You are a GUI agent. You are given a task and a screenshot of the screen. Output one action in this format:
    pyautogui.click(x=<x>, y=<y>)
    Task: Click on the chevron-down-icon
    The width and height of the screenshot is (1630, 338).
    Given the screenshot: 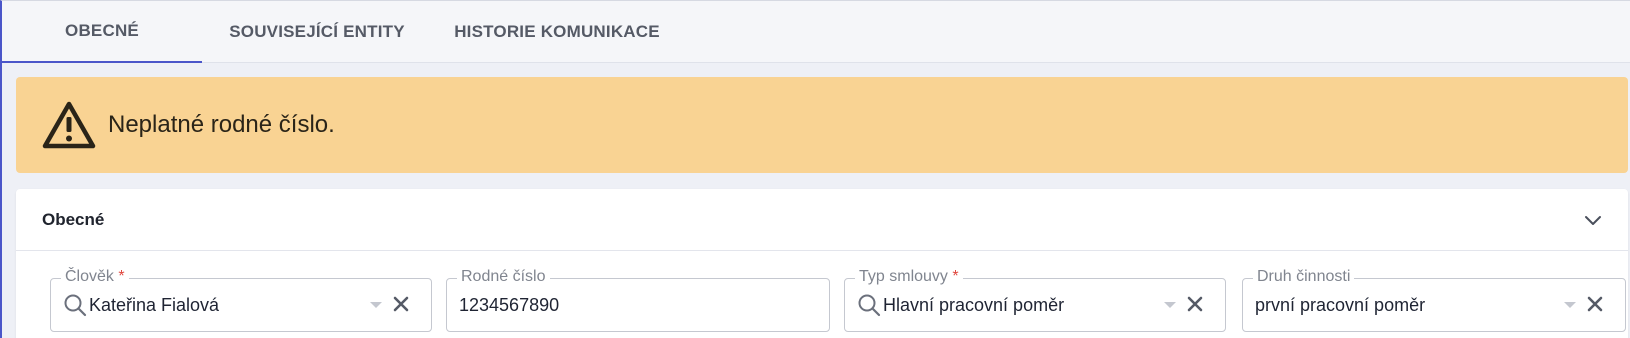 What is the action you would take?
    pyautogui.click(x=1593, y=220)
    